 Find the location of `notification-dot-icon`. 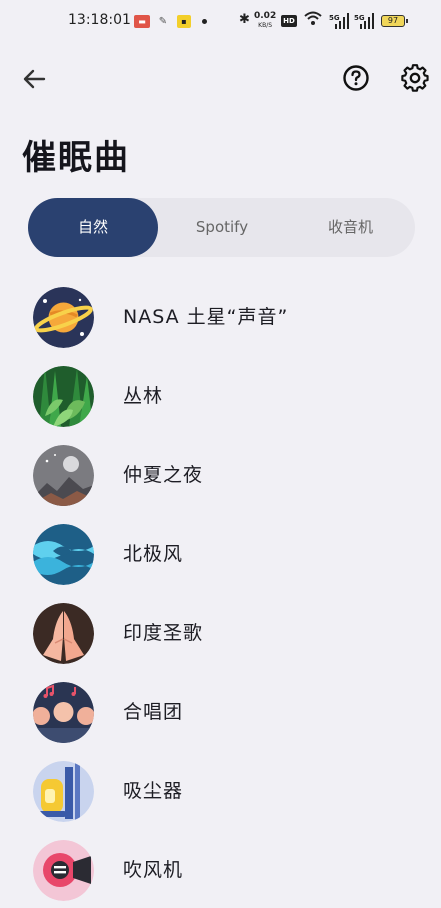

notification-dot-icon is located at coordinates (204, 21).